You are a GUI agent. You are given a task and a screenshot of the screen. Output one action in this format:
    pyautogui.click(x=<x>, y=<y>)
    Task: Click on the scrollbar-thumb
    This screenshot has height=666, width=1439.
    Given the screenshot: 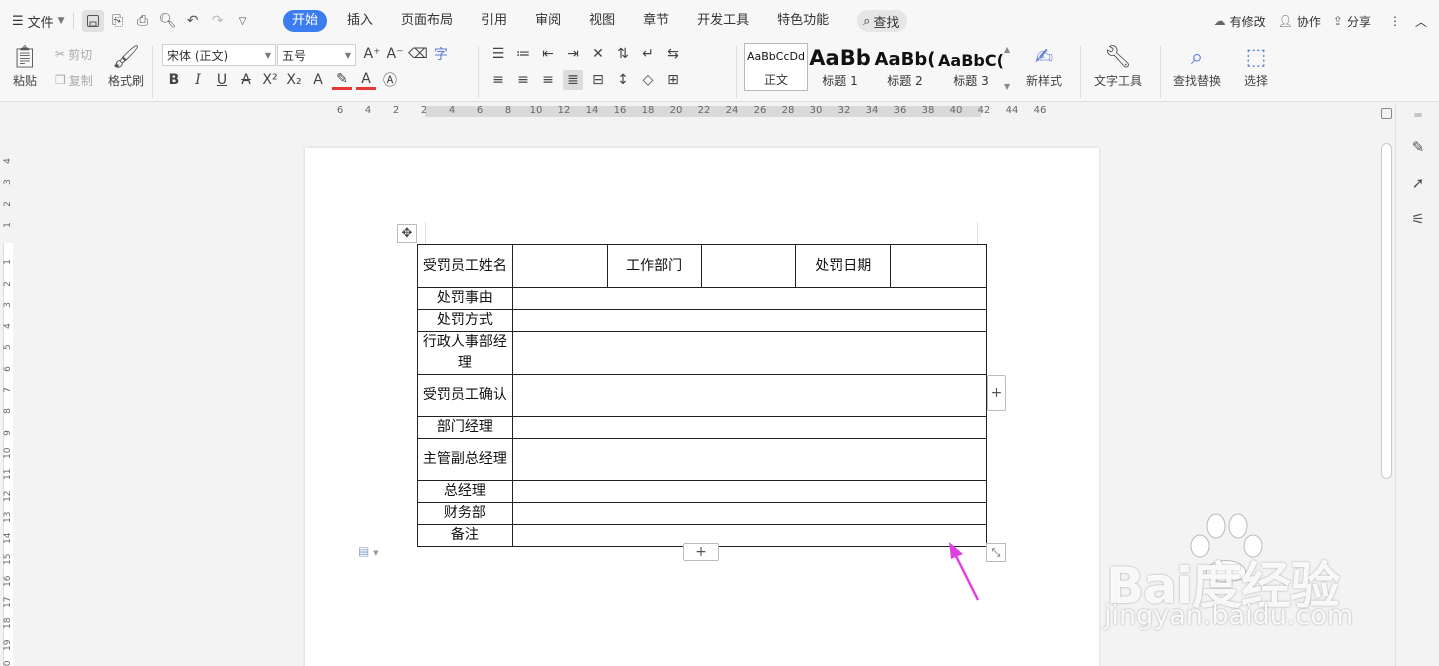 What is the action you would take?
    pyautogui.click(x=1386, y=311)
    